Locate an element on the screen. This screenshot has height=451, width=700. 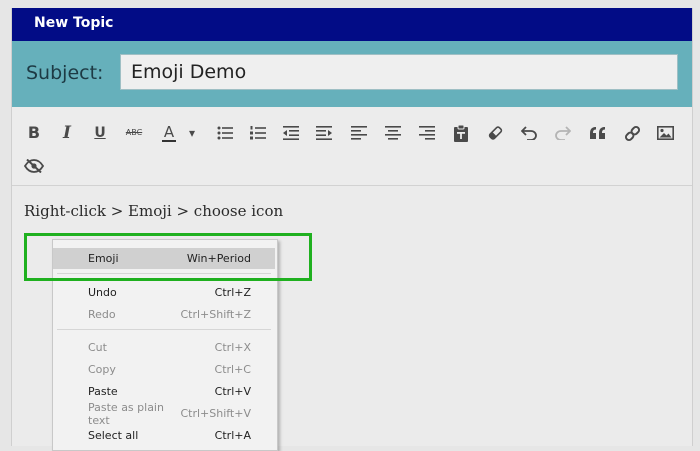
image-button is located at coordinates (665, 133).